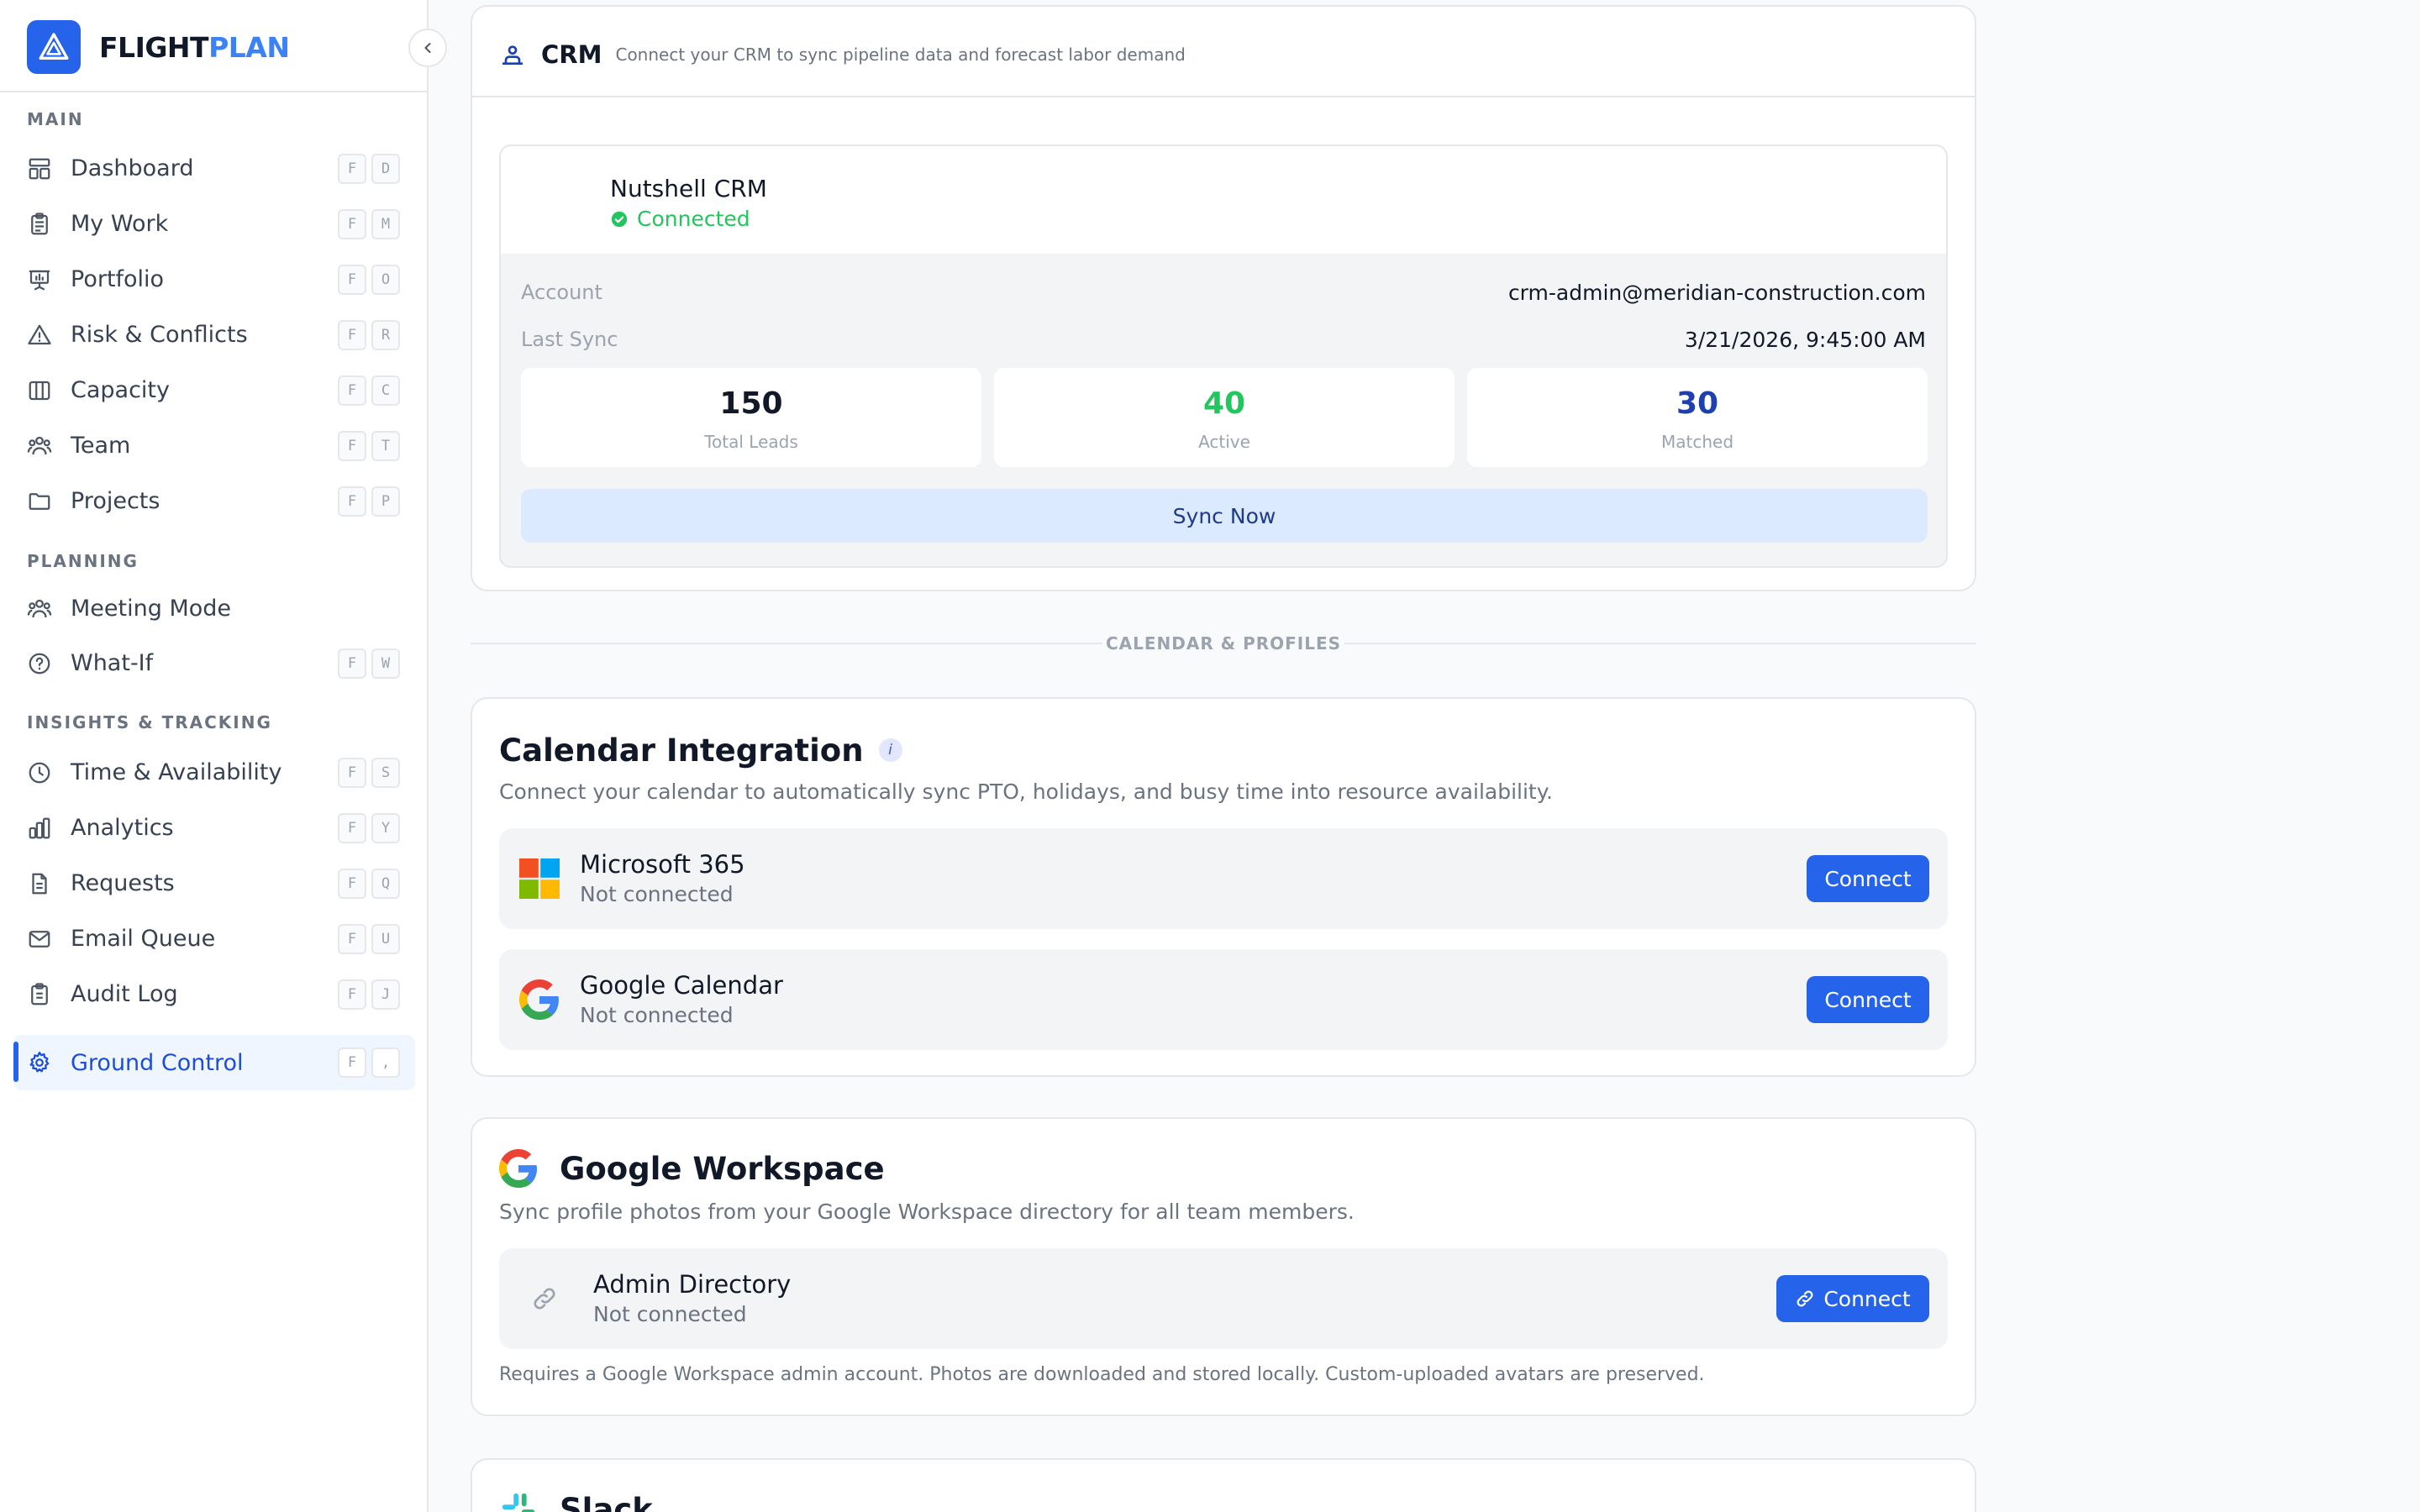 The width and height of the screenshot is (2420, 1512). I want to click on gear-icon, so click(39, 1062).